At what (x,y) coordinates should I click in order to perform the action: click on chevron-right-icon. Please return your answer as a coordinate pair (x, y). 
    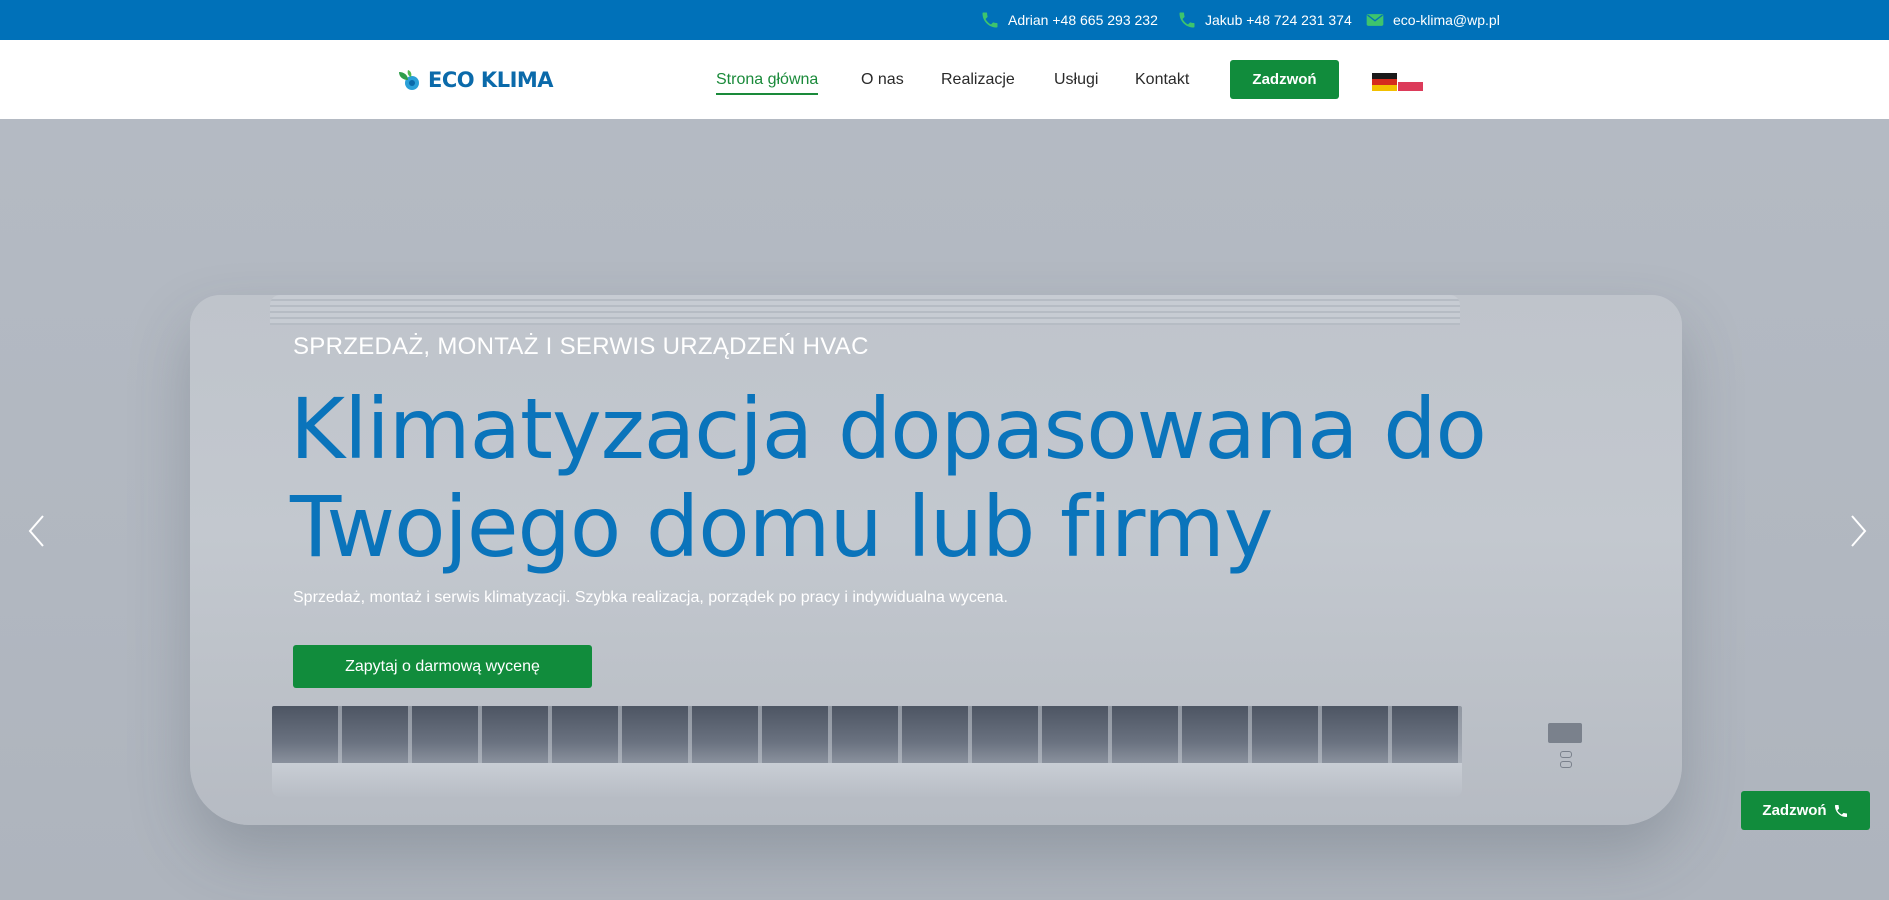
    Looking at the image, I should click on (1859, 531).